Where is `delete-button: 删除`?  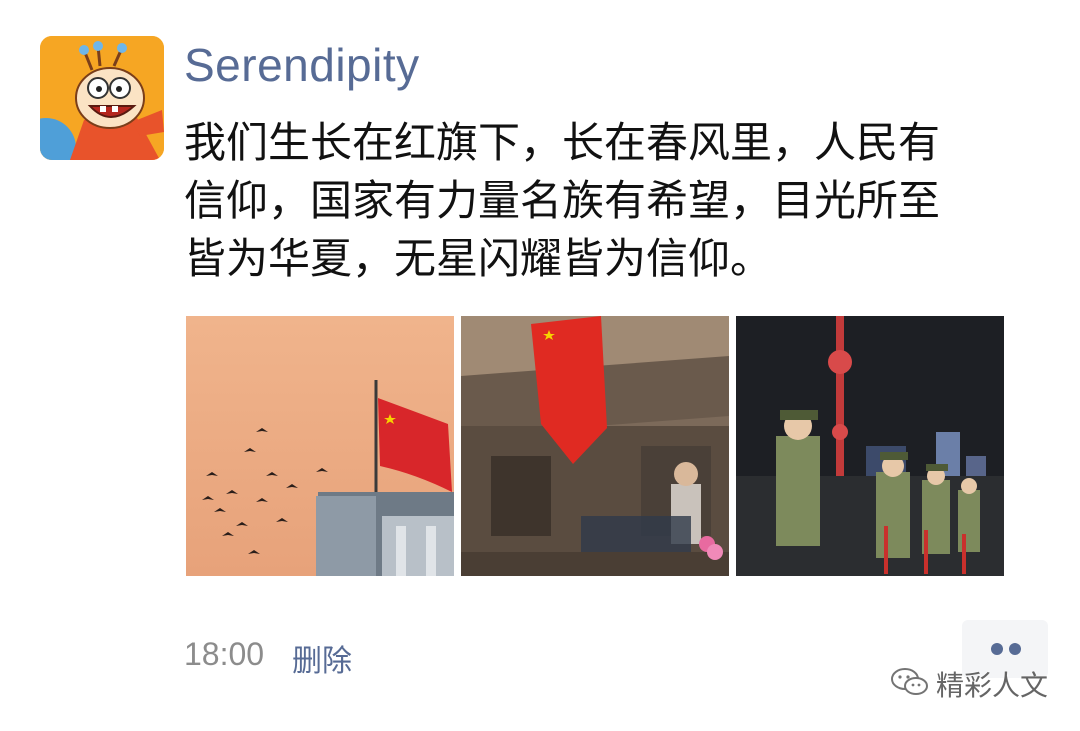
delete-button: 删除 is located at coordinates (322, 658).